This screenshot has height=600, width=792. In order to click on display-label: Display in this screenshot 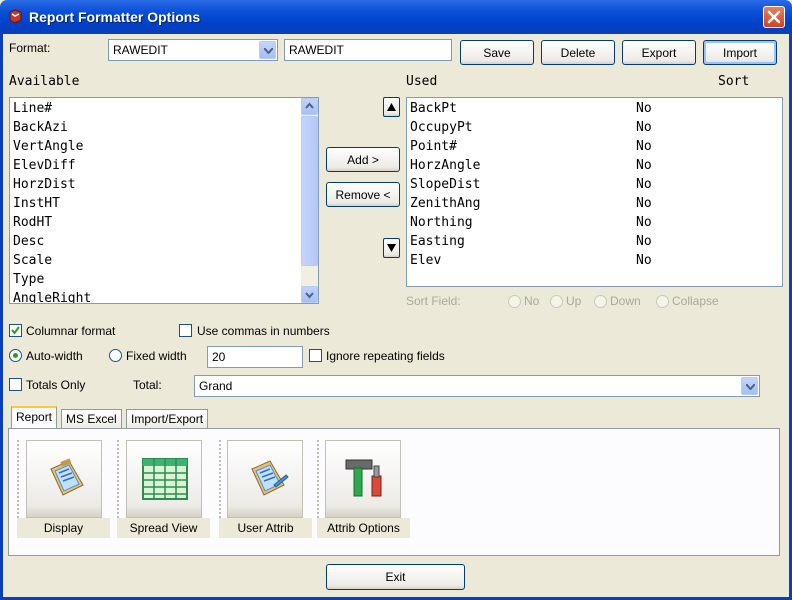, I will do `click(63, 528)`.